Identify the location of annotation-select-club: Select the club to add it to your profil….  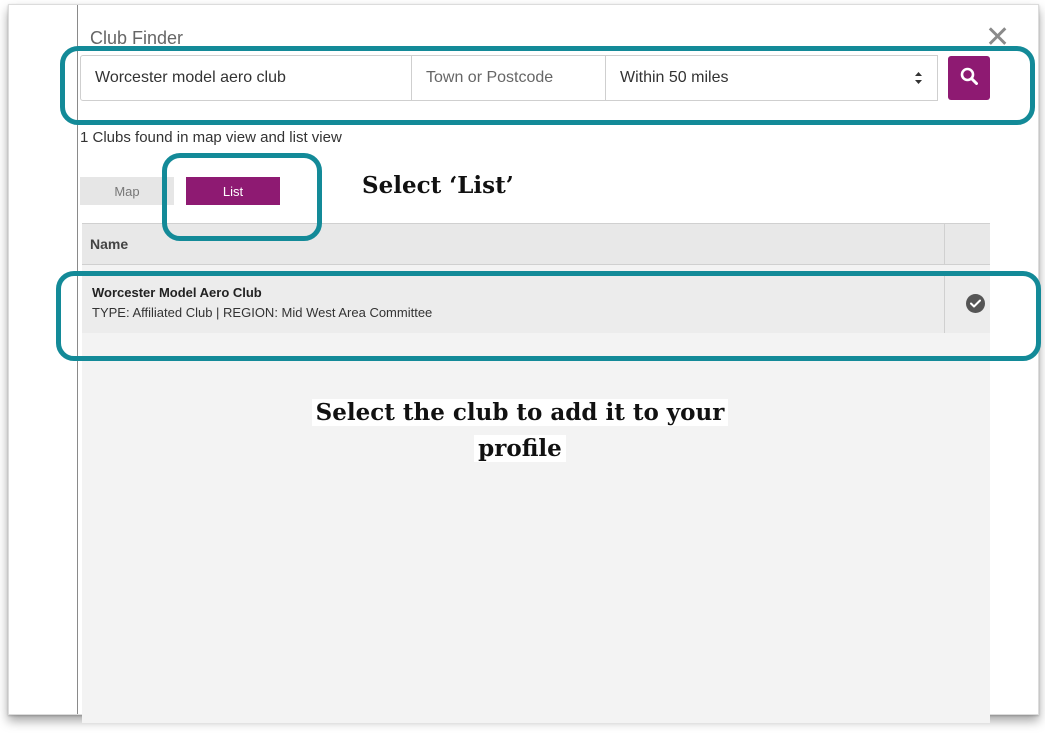
(520, 431).